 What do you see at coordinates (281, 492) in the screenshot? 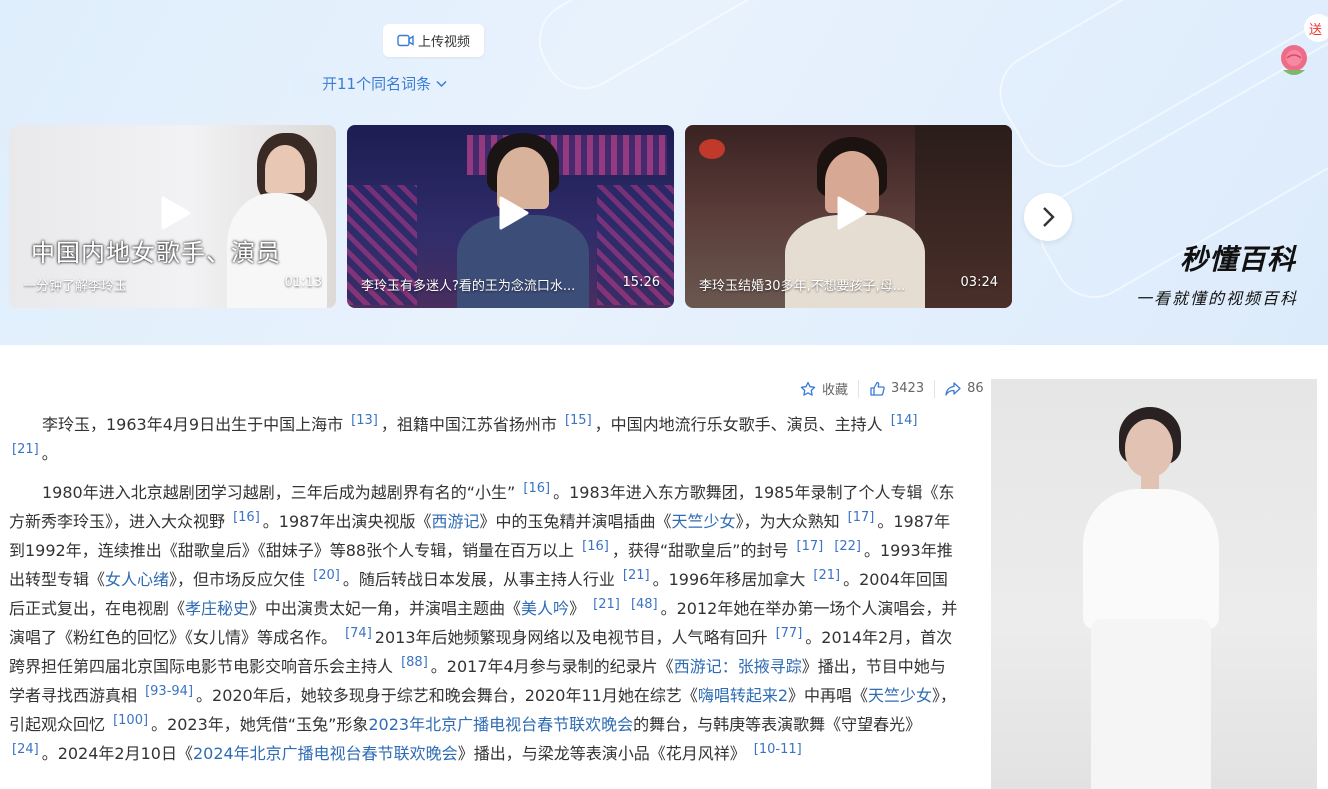
I see `text-run: 1980年进入北京越剧团学习越剧，三年后成为越剧界有名的“小生”` at bounding box center [281, 492].